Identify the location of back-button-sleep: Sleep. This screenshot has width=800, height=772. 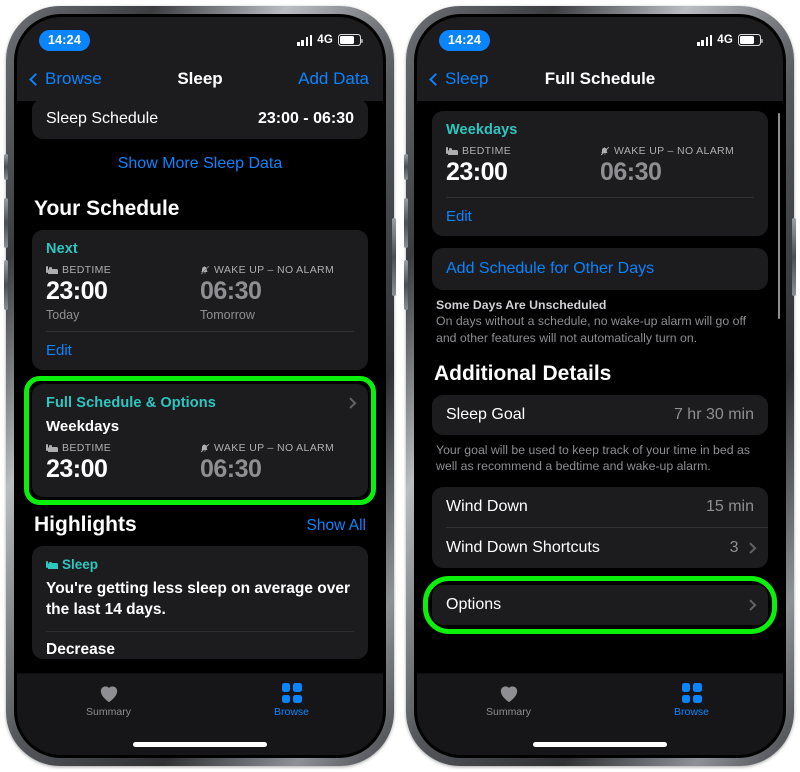
(487, 79).